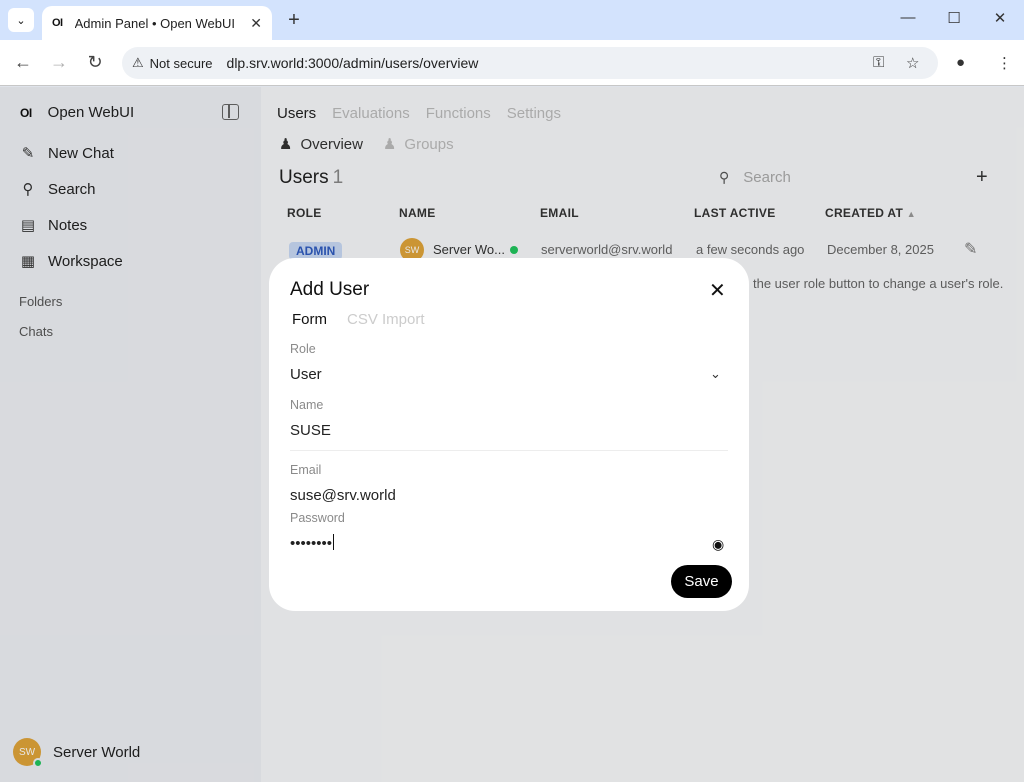 The image size is (1024, 782). I want to click on tab-search-button: ⌄, so click(21, 20).